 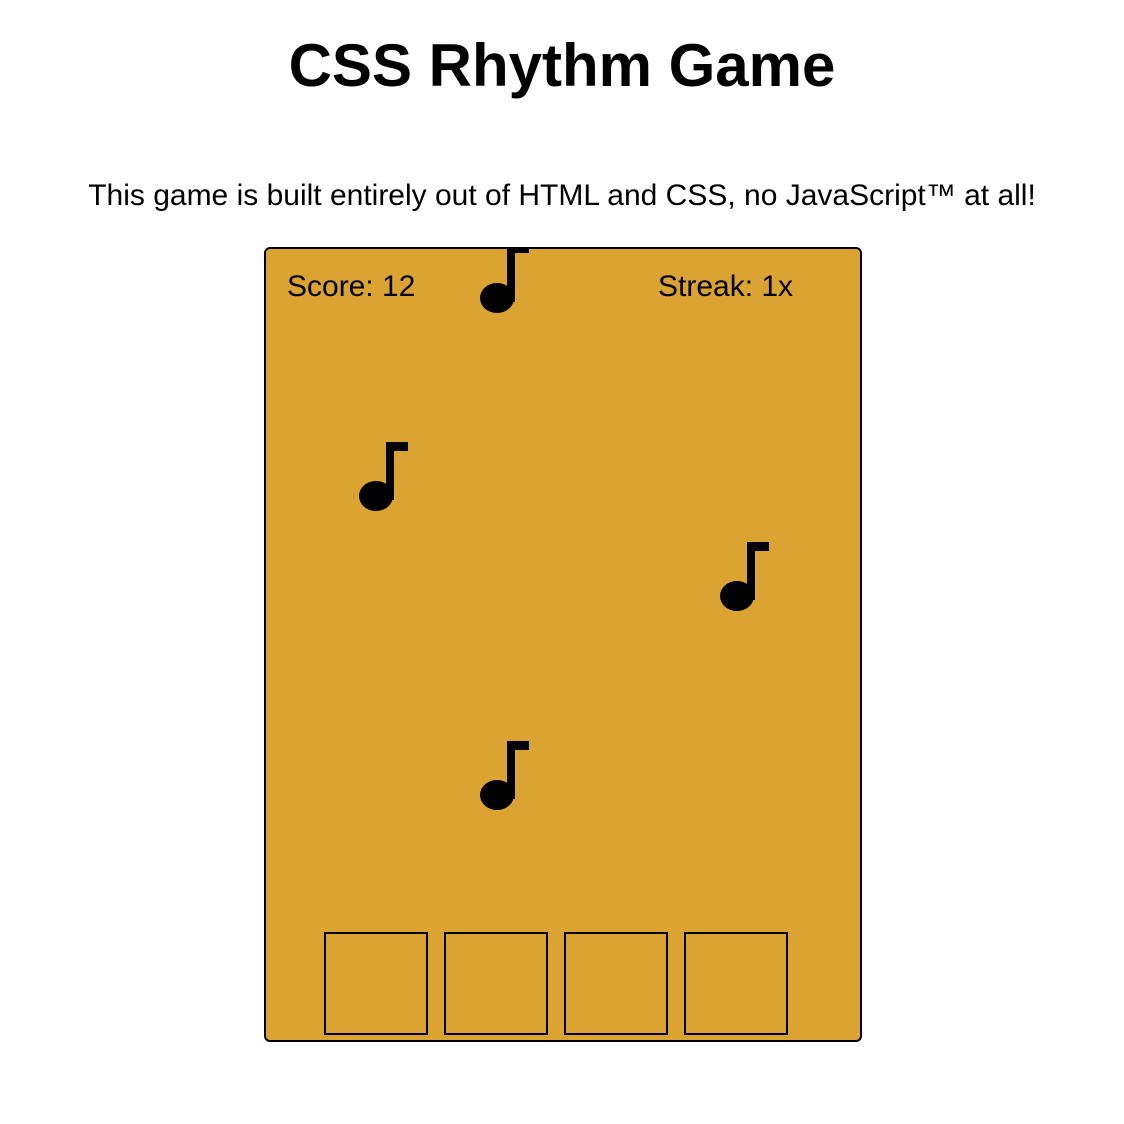 What do you see at coordinates (726, 286) in the screenshot?
I see `streak-display: Streak: 1x` at bounding box center [726, 286].